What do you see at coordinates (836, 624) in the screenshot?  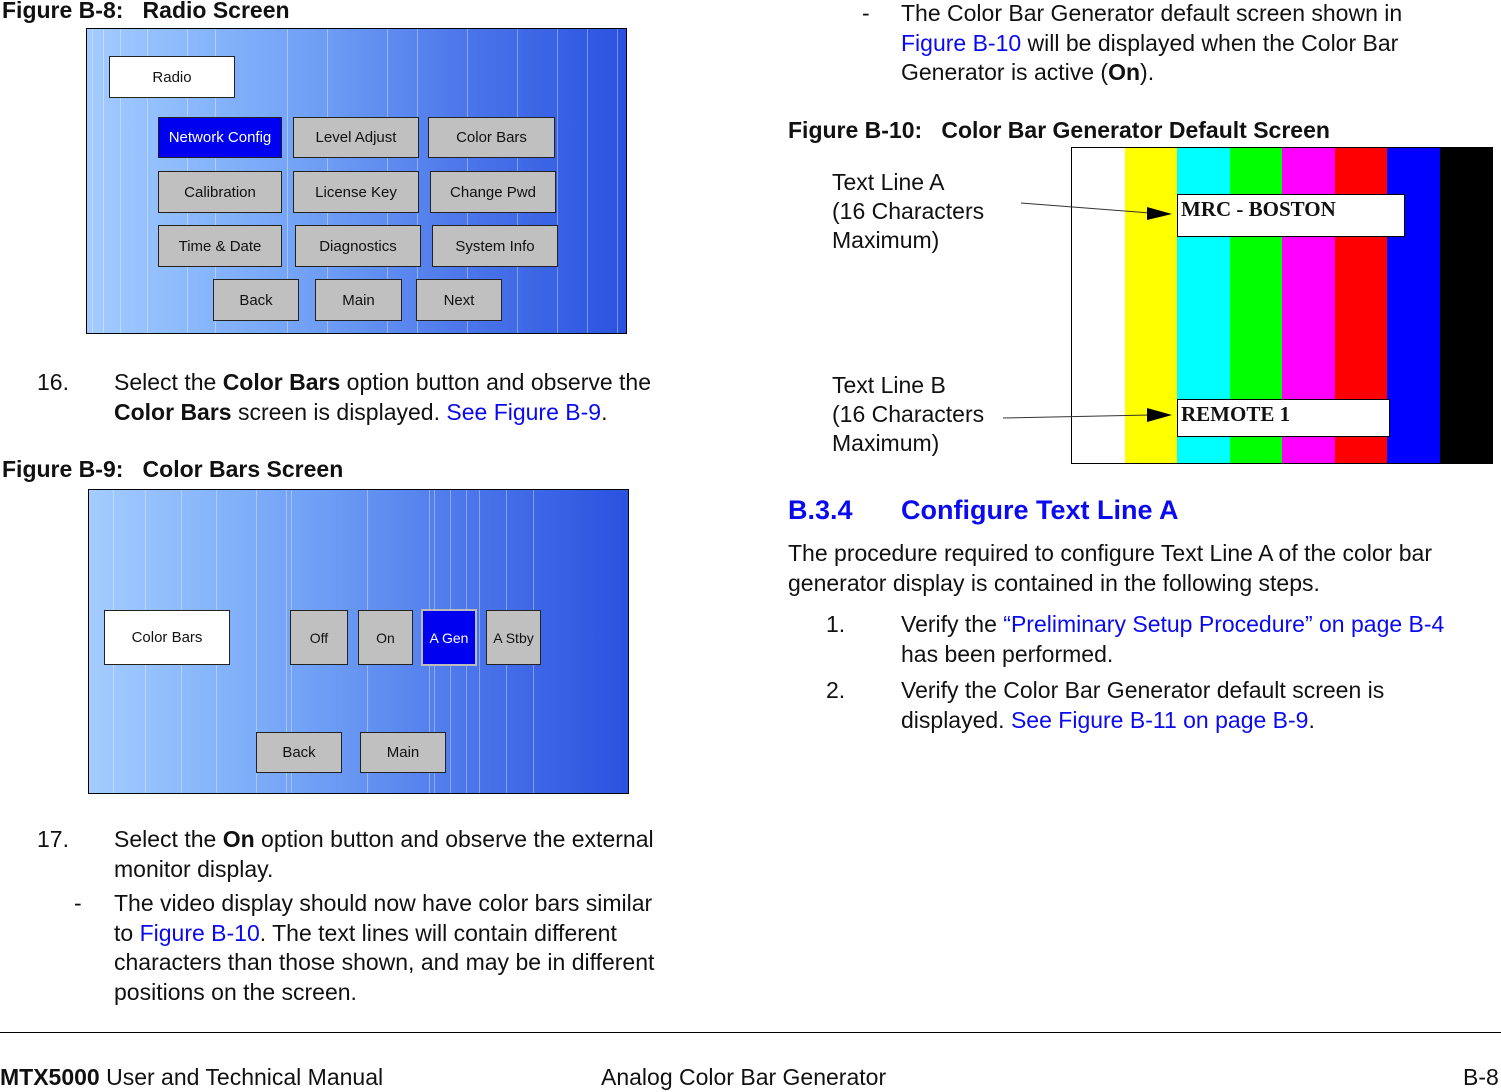 I see `section-step-1-number: 1.` at bounding box center [836, 624].